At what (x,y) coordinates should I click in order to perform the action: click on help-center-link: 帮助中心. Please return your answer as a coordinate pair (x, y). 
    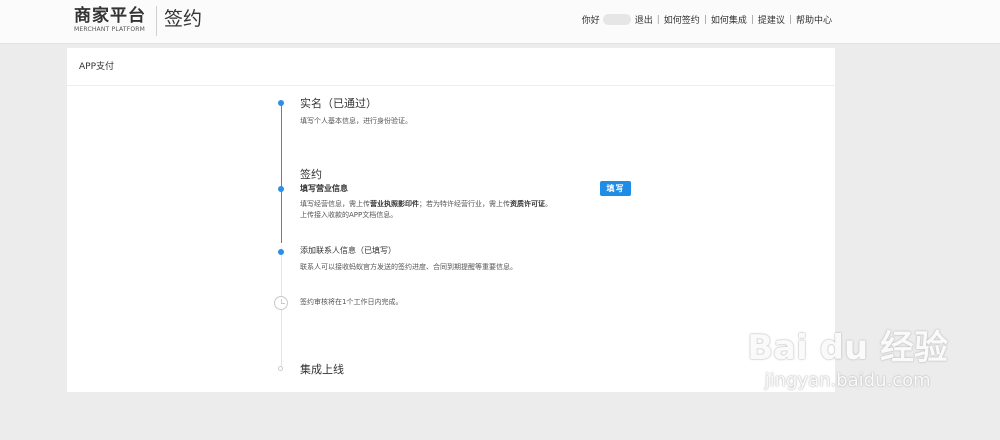
    Looking at the image, I should click on (814, 19).